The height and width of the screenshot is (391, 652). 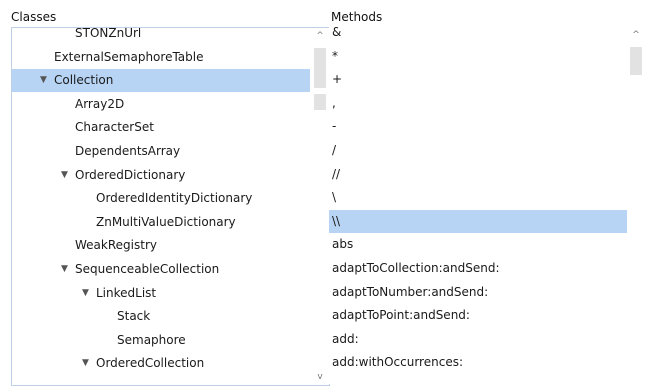 I want to click on class-tree-item: CharacterSet, so click(x=161, y=127).